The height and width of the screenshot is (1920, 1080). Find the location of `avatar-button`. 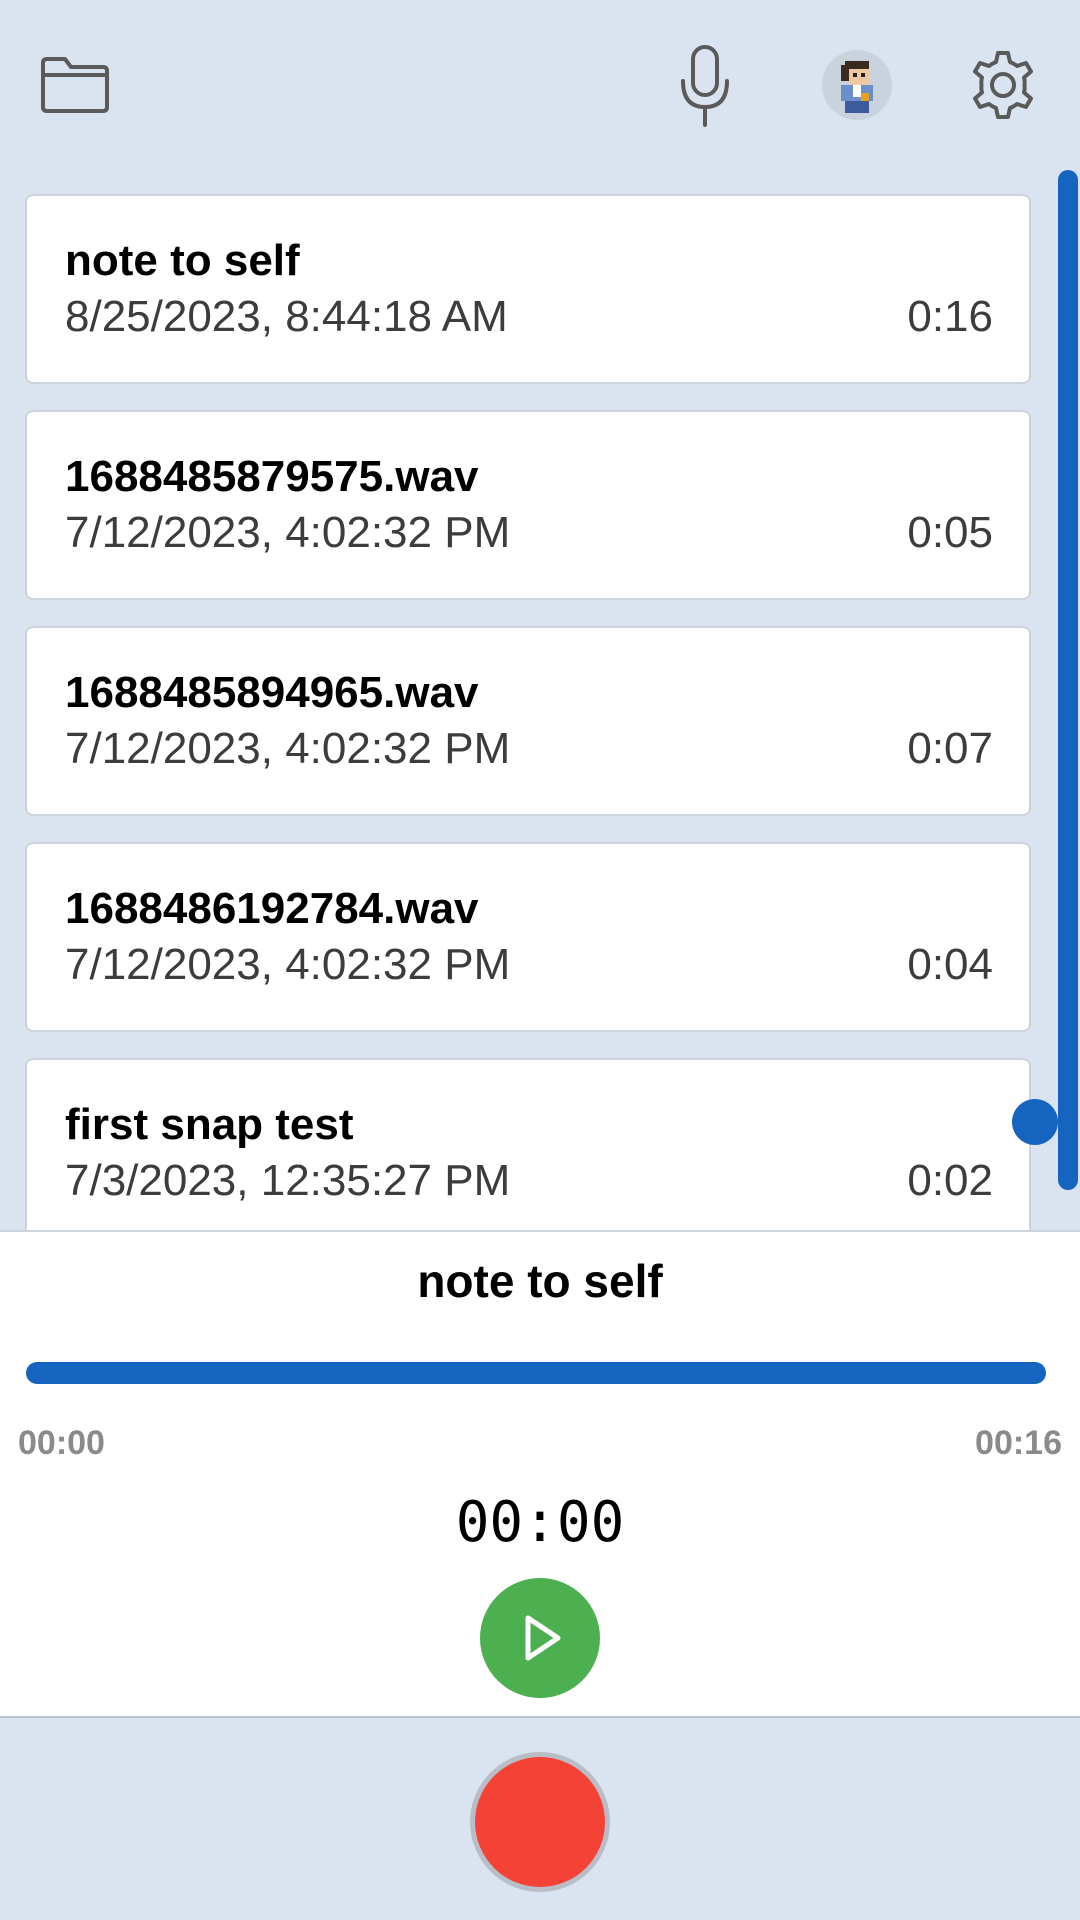

avatar-button is located at coordinates (857, 85).